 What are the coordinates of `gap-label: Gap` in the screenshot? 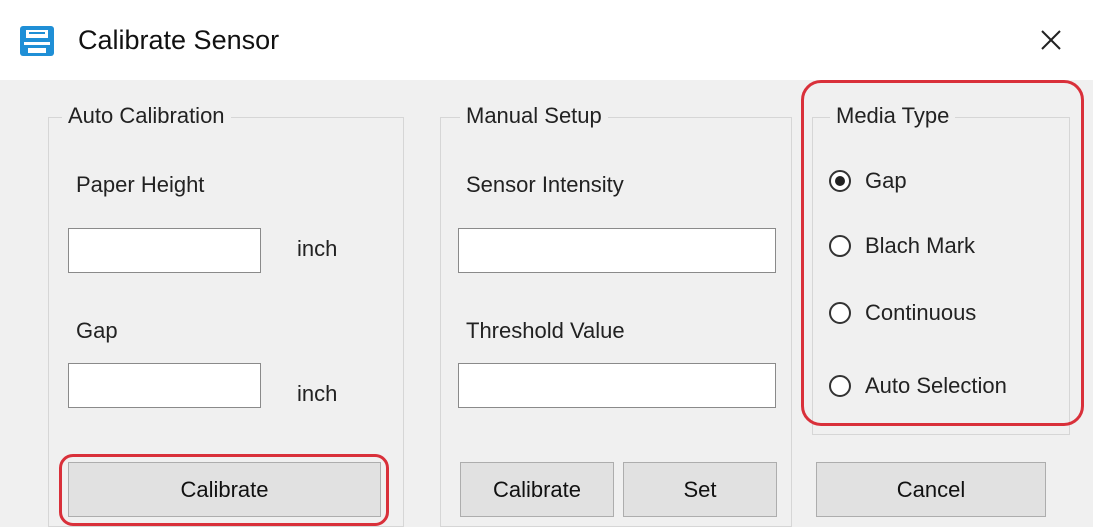 It's located at (97, 330).